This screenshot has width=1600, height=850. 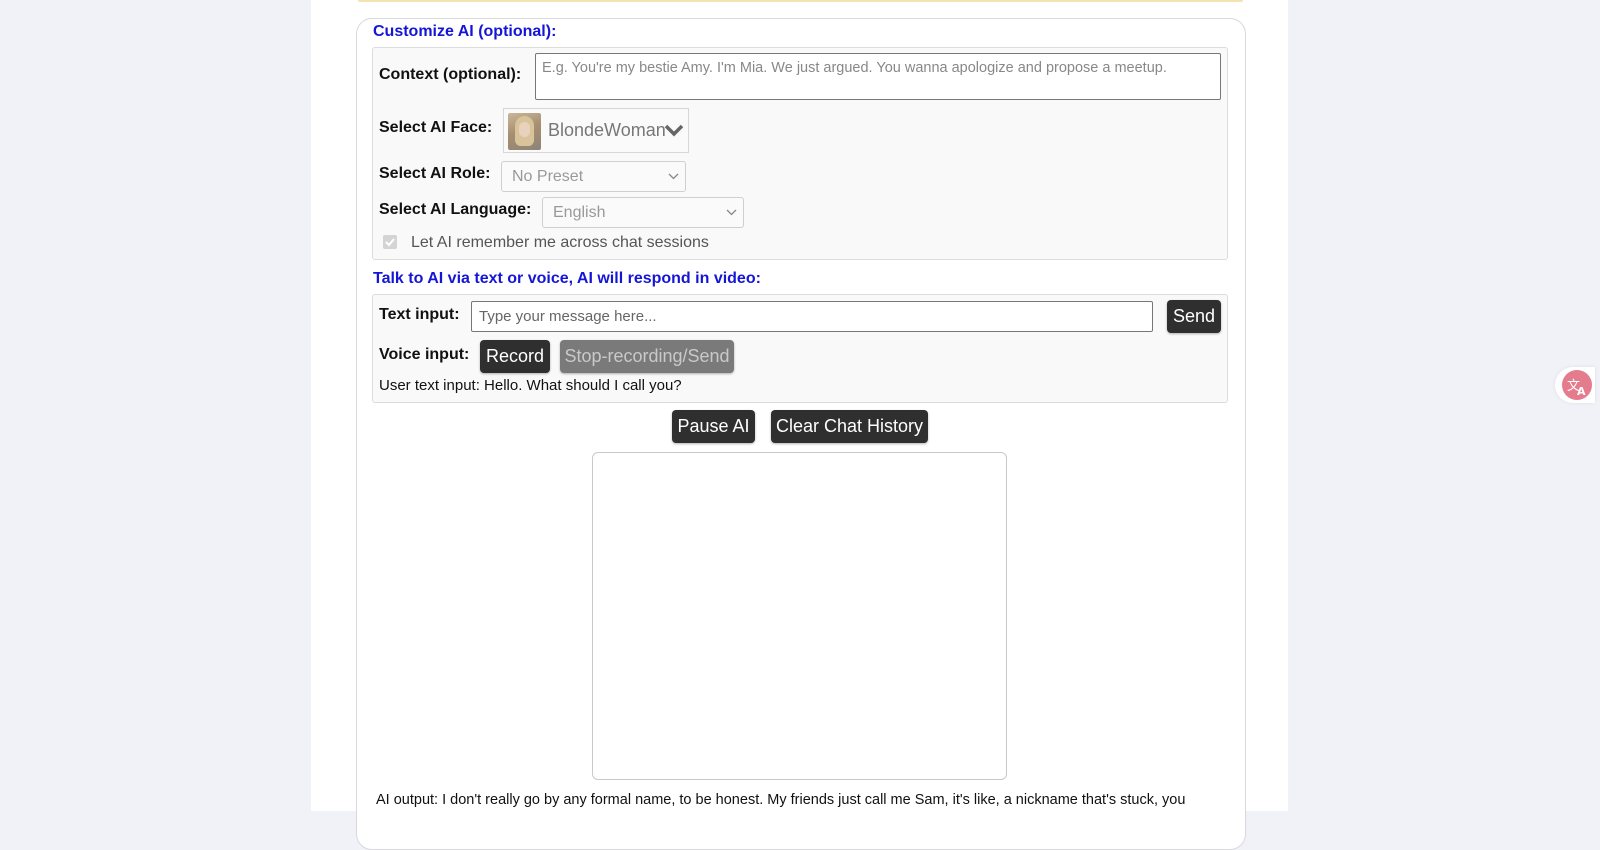 I want to click on face-label: Select AI Face:, so click(x=436, y=127).